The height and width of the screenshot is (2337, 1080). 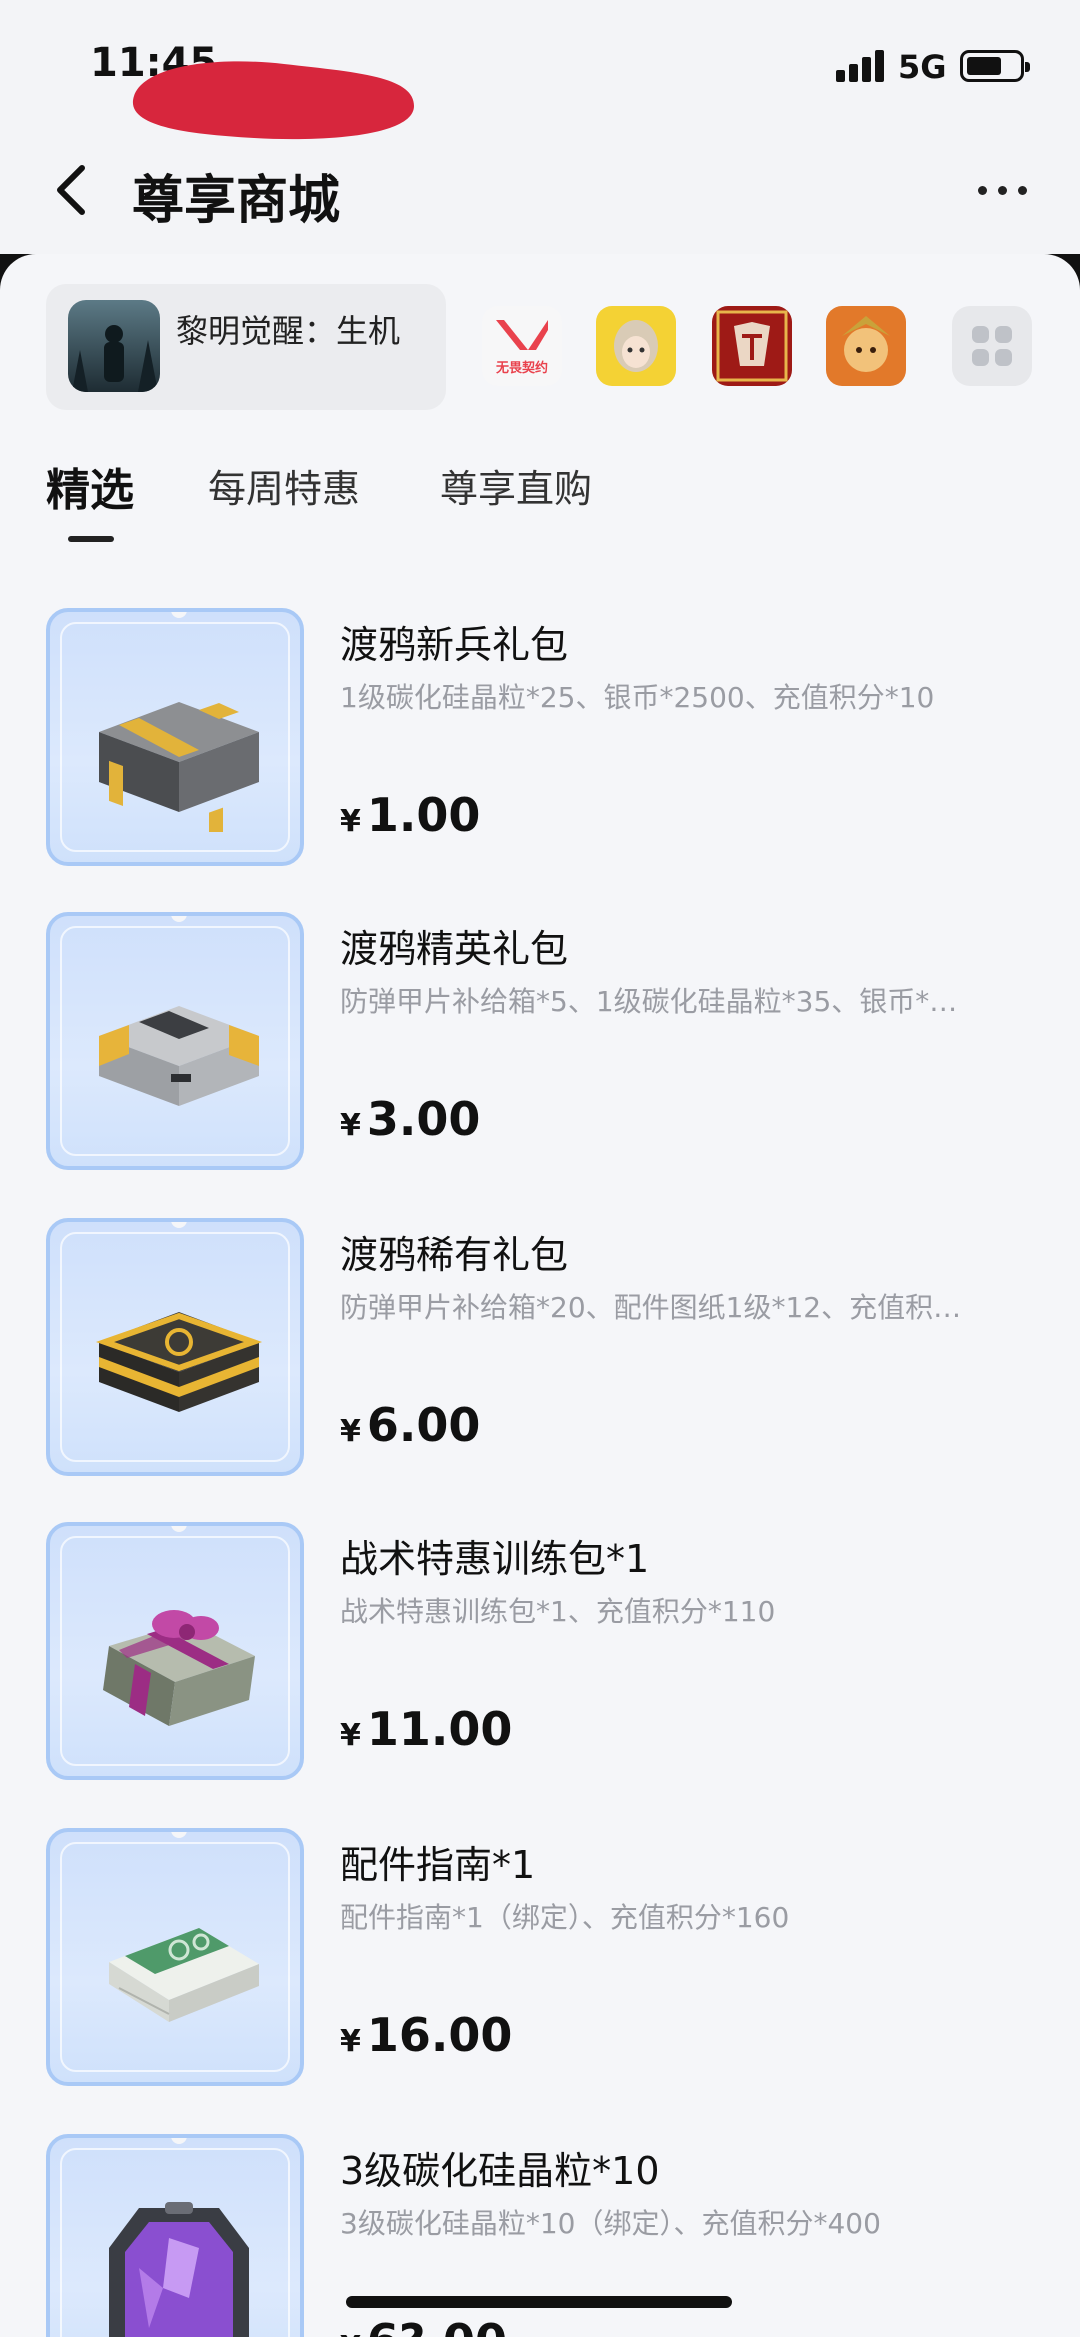 I want to click on product-title: 3级碳化硅晶粒*10, so click(x=500, y=2171).